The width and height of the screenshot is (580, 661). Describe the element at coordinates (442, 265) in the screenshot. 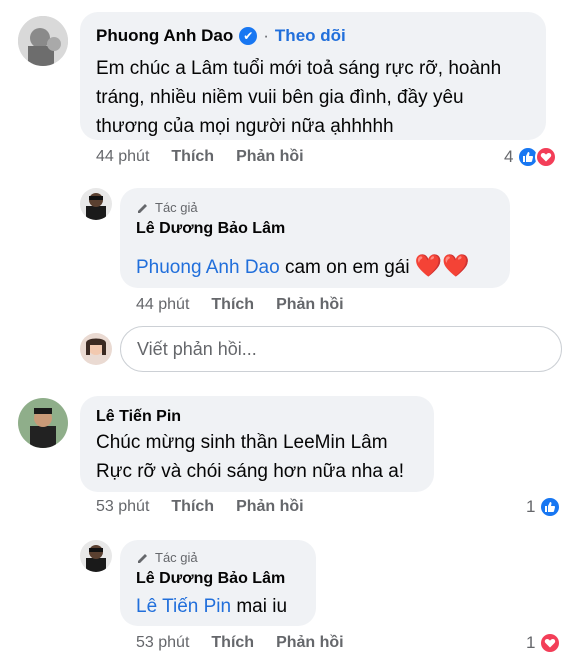

I see `heart-emoji-icon: ❤️❤️` at that location.